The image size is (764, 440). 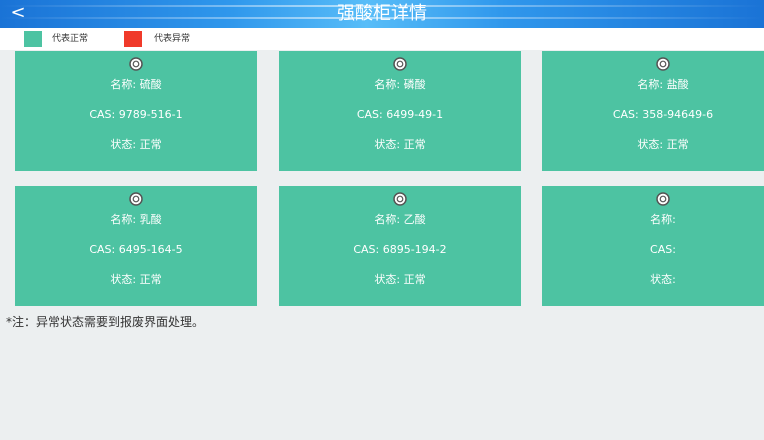 I want to click on legend-label-abnormal: 代表异常, so click(x=172, y=39).